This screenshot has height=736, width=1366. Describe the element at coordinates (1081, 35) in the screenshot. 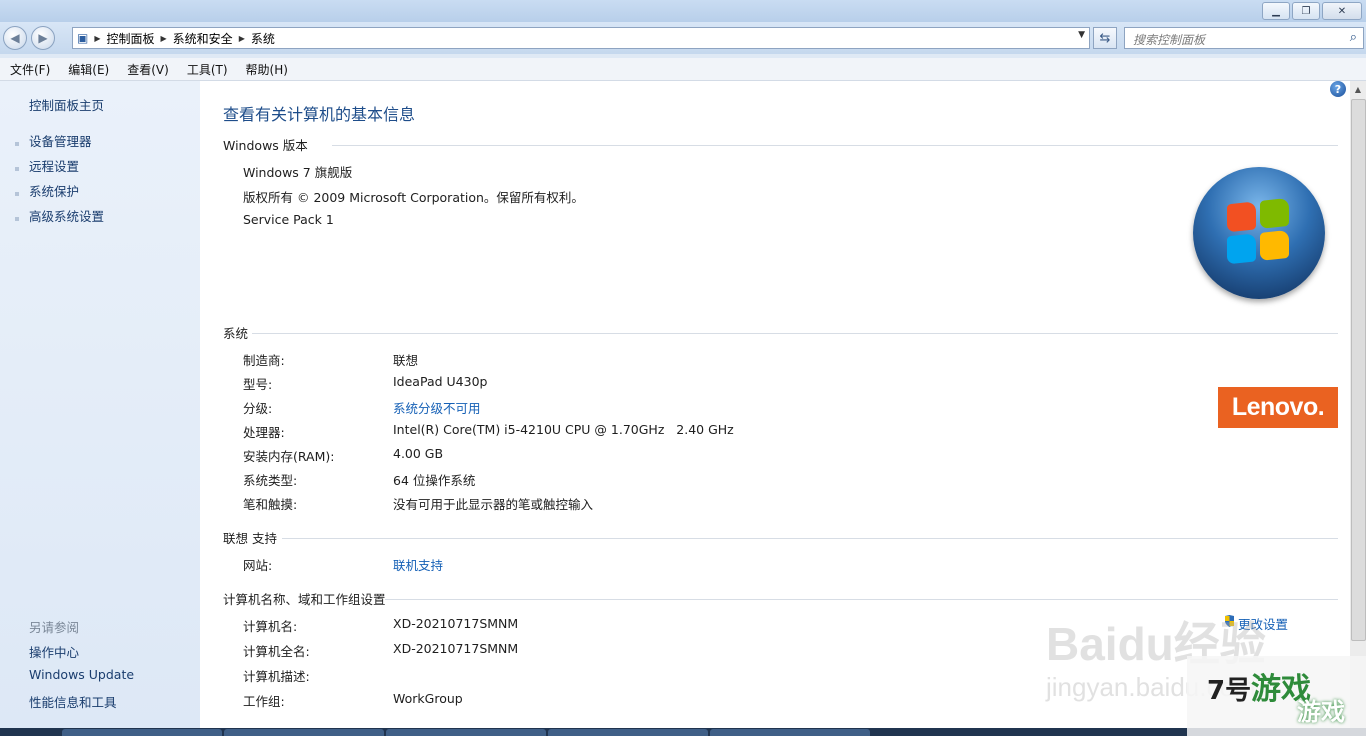

I see `chevron-down-icon: ▼` at that location.